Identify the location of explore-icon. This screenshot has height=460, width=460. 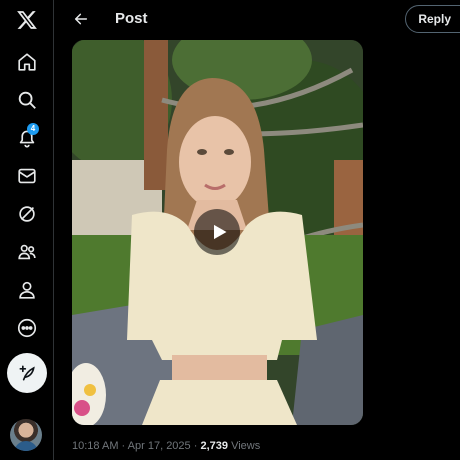
(27, 100).